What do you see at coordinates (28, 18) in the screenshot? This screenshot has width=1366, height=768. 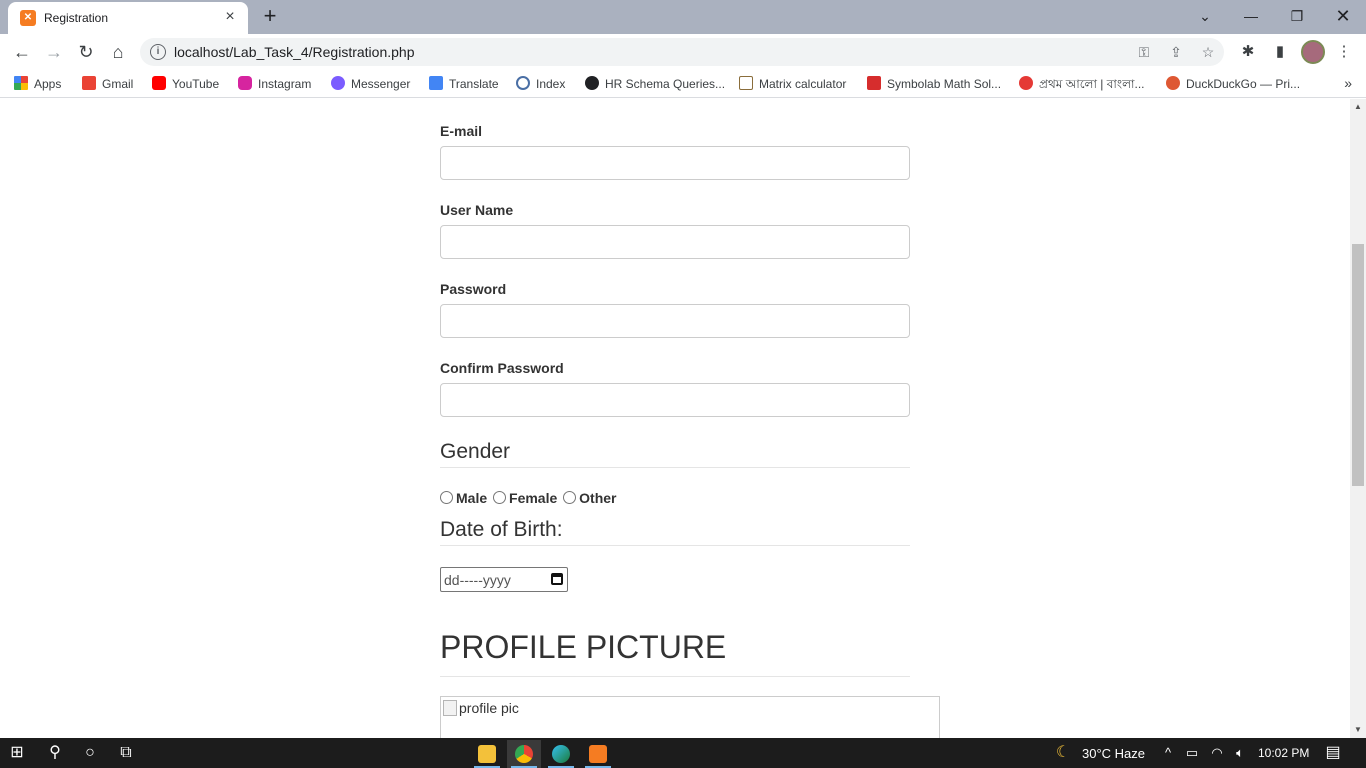 I see `xampp-icon: ✕` at bounding box center [28, 18].